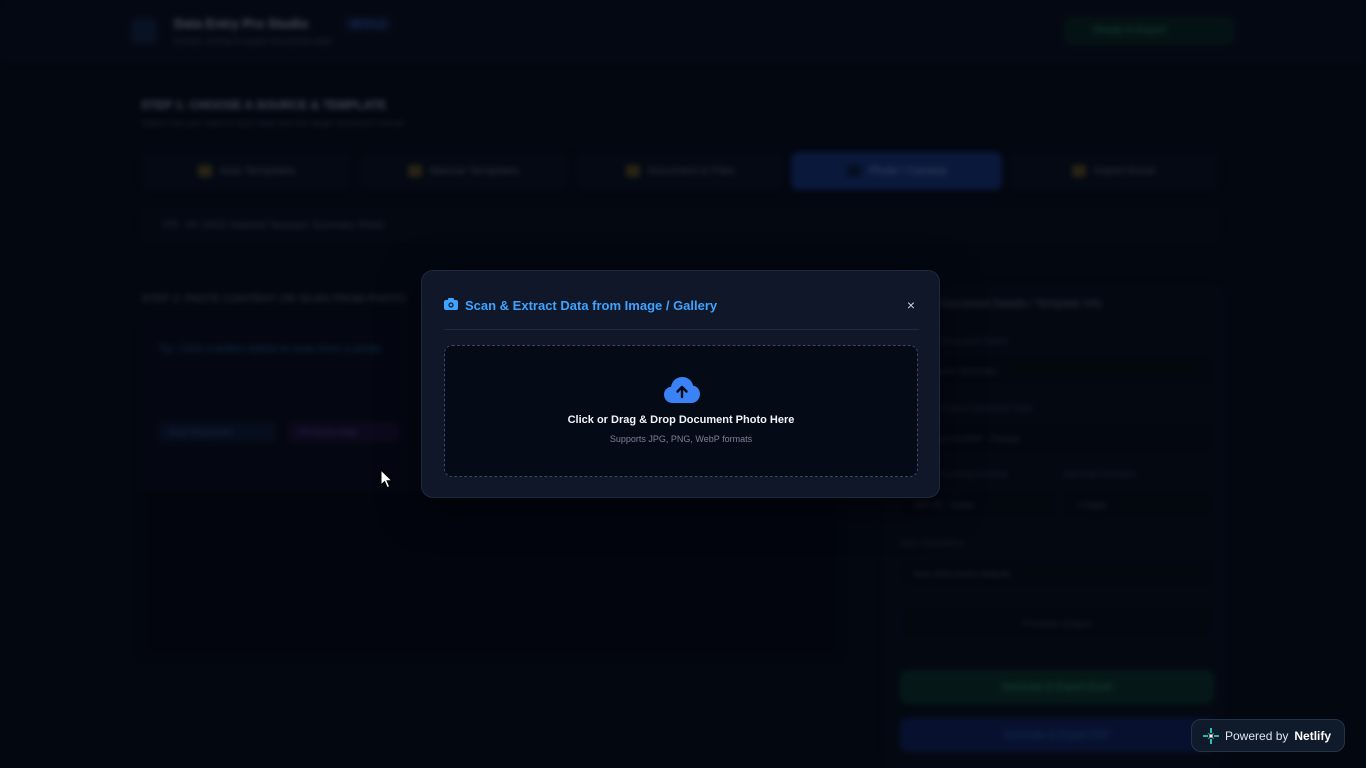 The height and width of the screenshot is (768, 1366). Describe the element at coordinates (911, 305) in the screenshot. I see `close-button: ×` at that location.